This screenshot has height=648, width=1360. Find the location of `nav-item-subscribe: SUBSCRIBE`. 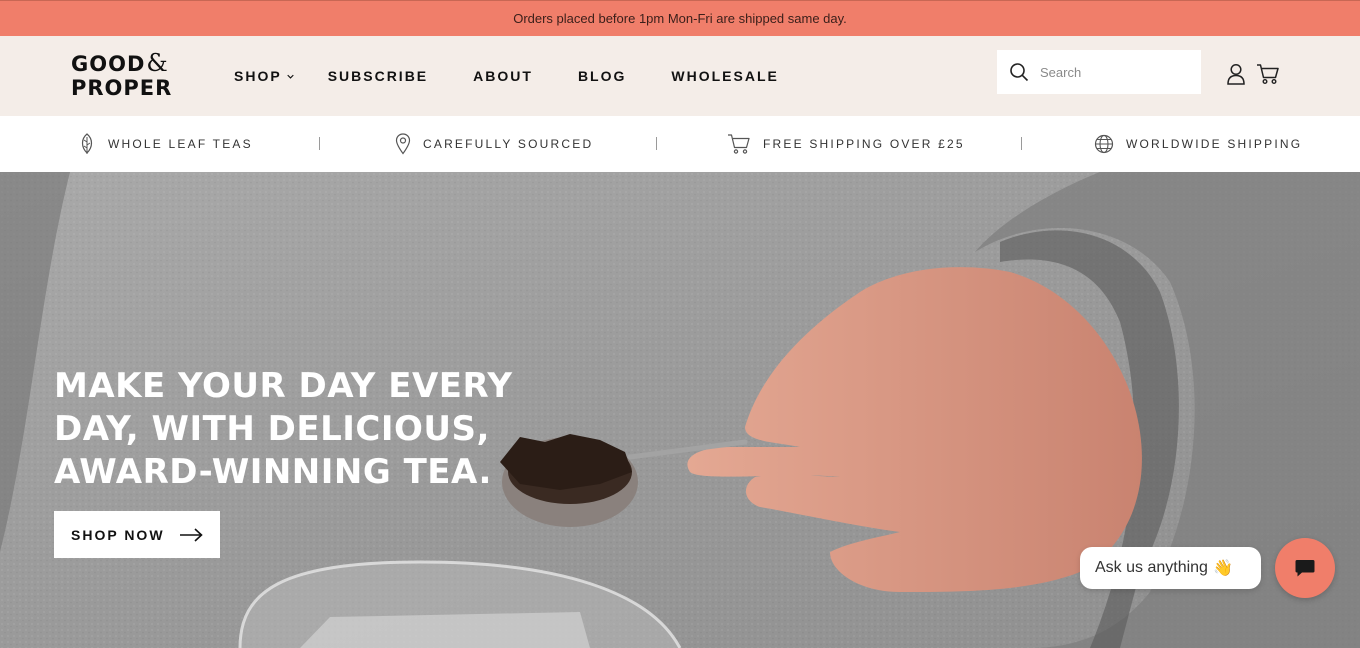

nav-item-subscribe: SUBSCRIBE is located at coordinates (378, 76).